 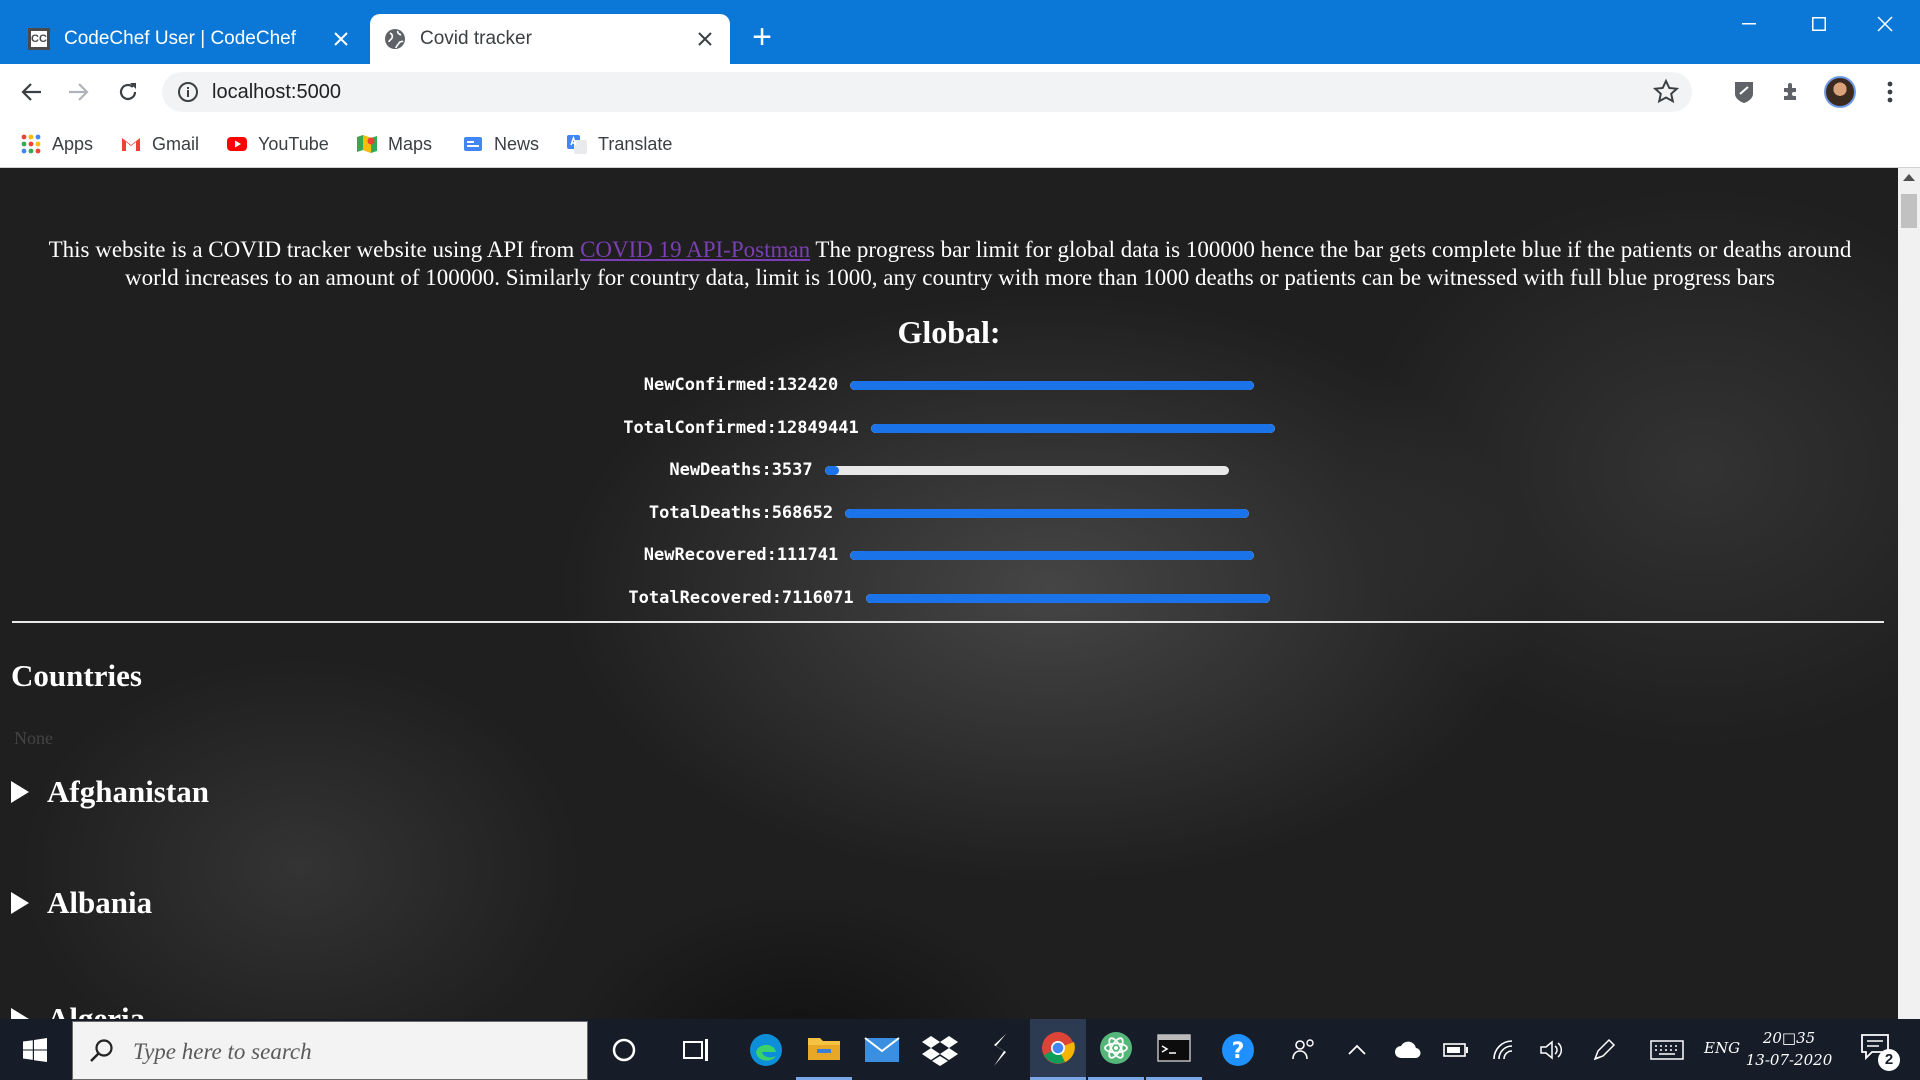 I want to click on search-icon, so click(x=101, y=1050).